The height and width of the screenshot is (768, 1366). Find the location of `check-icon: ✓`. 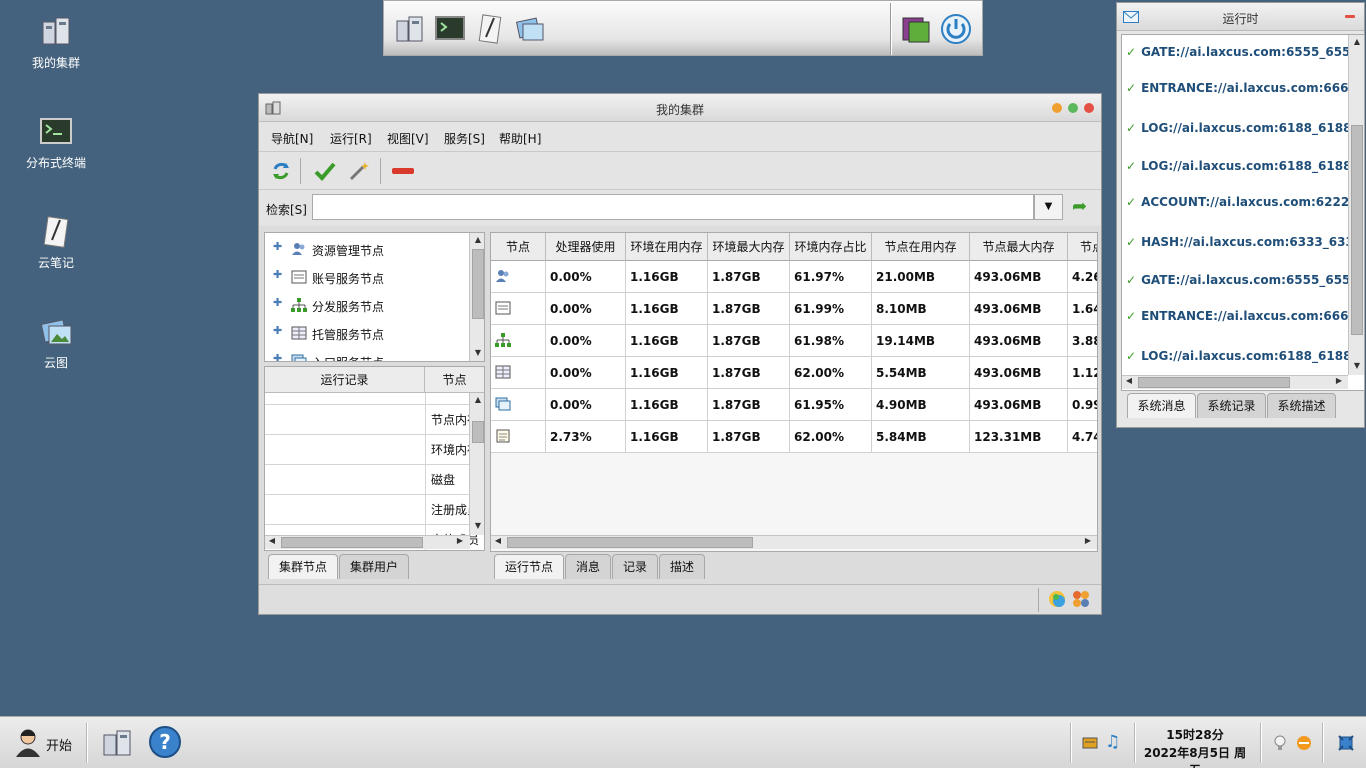

check-icon: ✓ is located at coordinates (1131, 280).